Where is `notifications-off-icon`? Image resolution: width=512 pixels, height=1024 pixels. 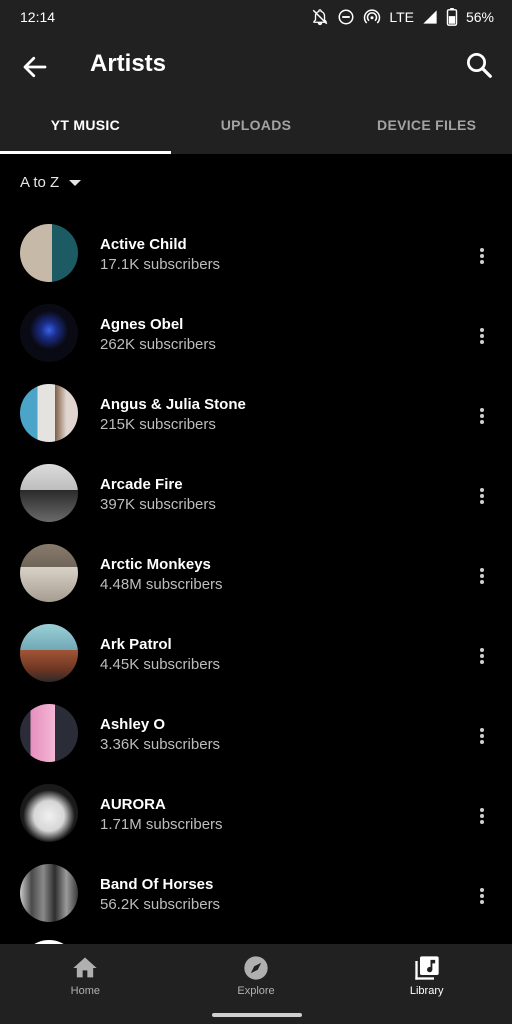 notifications-off-icon is located at coordinates (320, 17).